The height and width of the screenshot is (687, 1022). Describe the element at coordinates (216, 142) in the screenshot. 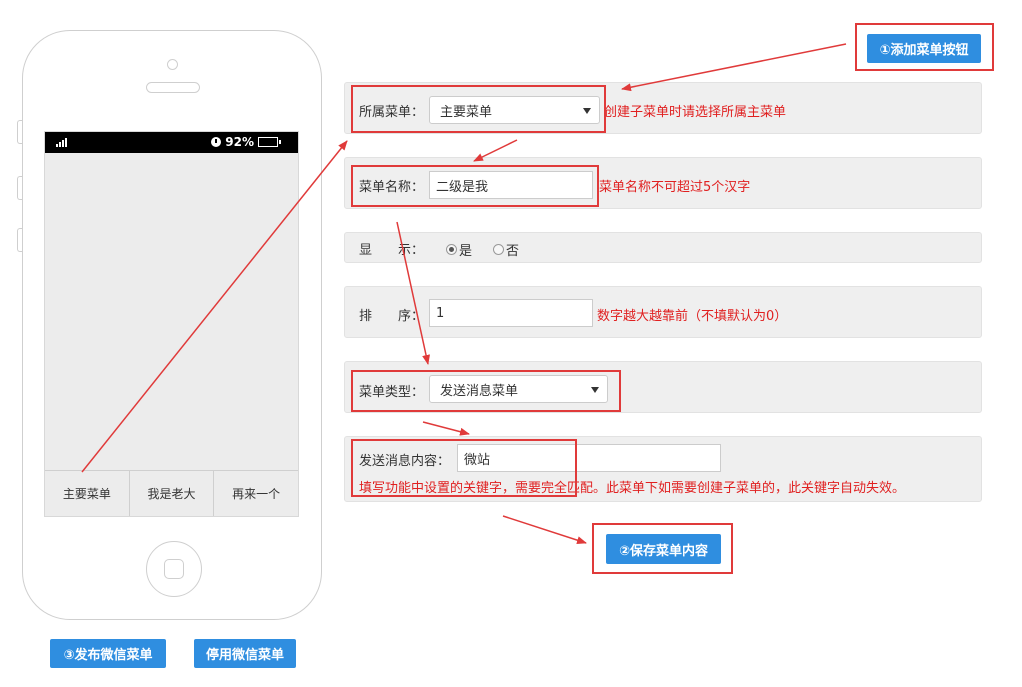

I see `clock-icon` at that location.